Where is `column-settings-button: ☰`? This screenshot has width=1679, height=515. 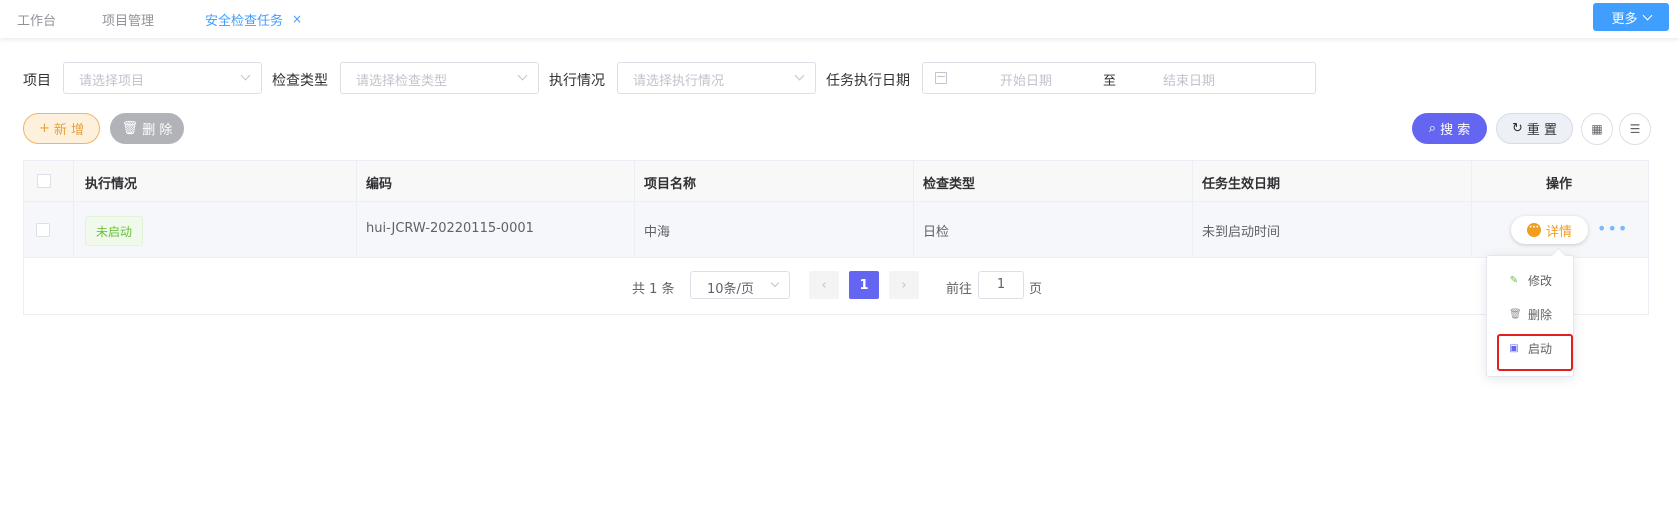
column-settings-button: ☰ is located at coordinates (1635, 129).